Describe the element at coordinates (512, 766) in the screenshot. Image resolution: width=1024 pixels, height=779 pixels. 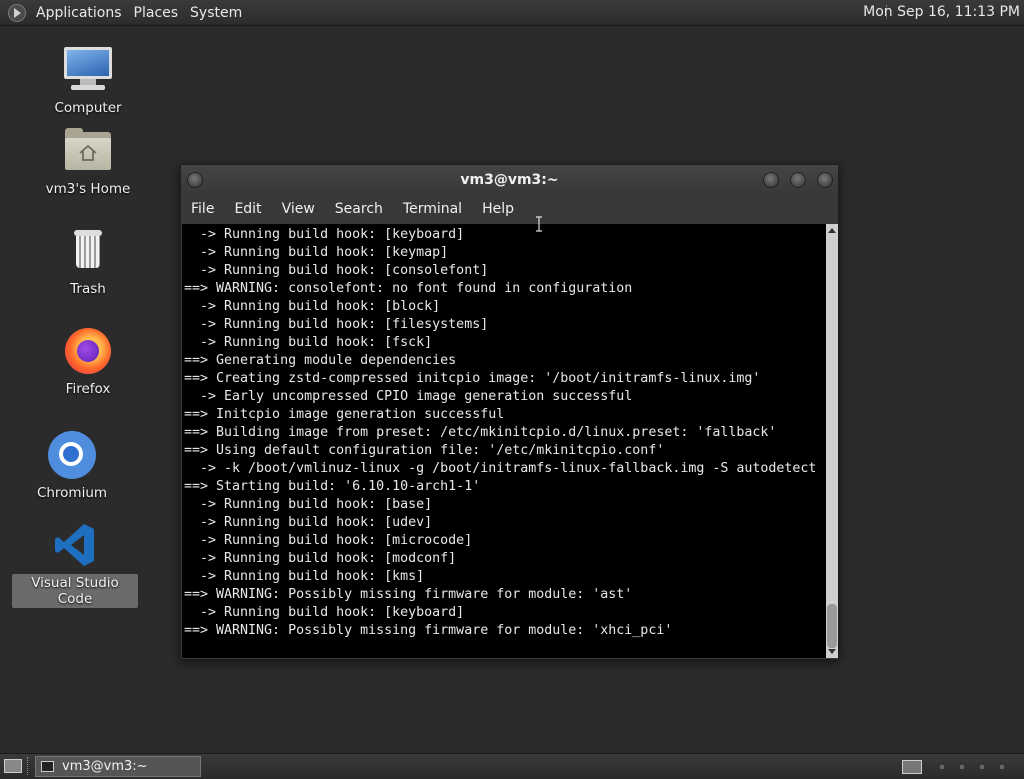
I see `bottom-panel: vm3@vm3:~` at that location.